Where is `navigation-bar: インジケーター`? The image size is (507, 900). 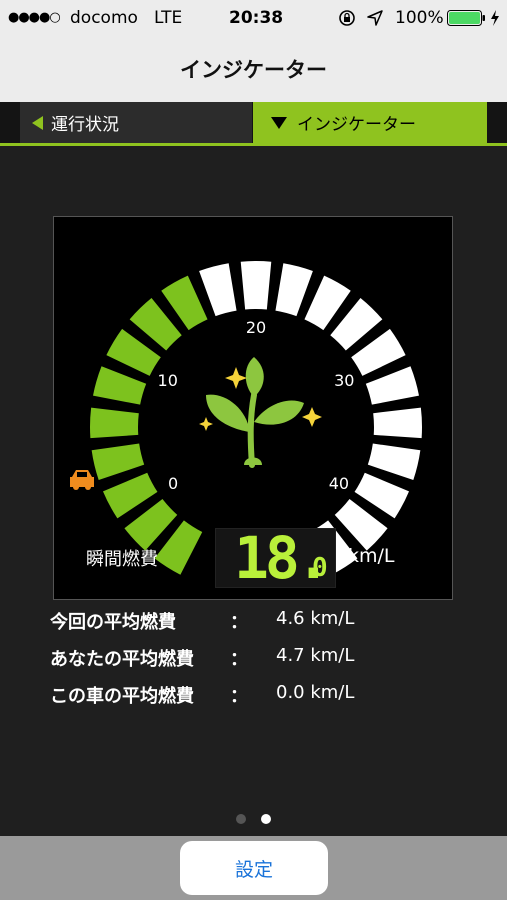
navigation-bar: インジケーター is located at coordinates (253, 69).